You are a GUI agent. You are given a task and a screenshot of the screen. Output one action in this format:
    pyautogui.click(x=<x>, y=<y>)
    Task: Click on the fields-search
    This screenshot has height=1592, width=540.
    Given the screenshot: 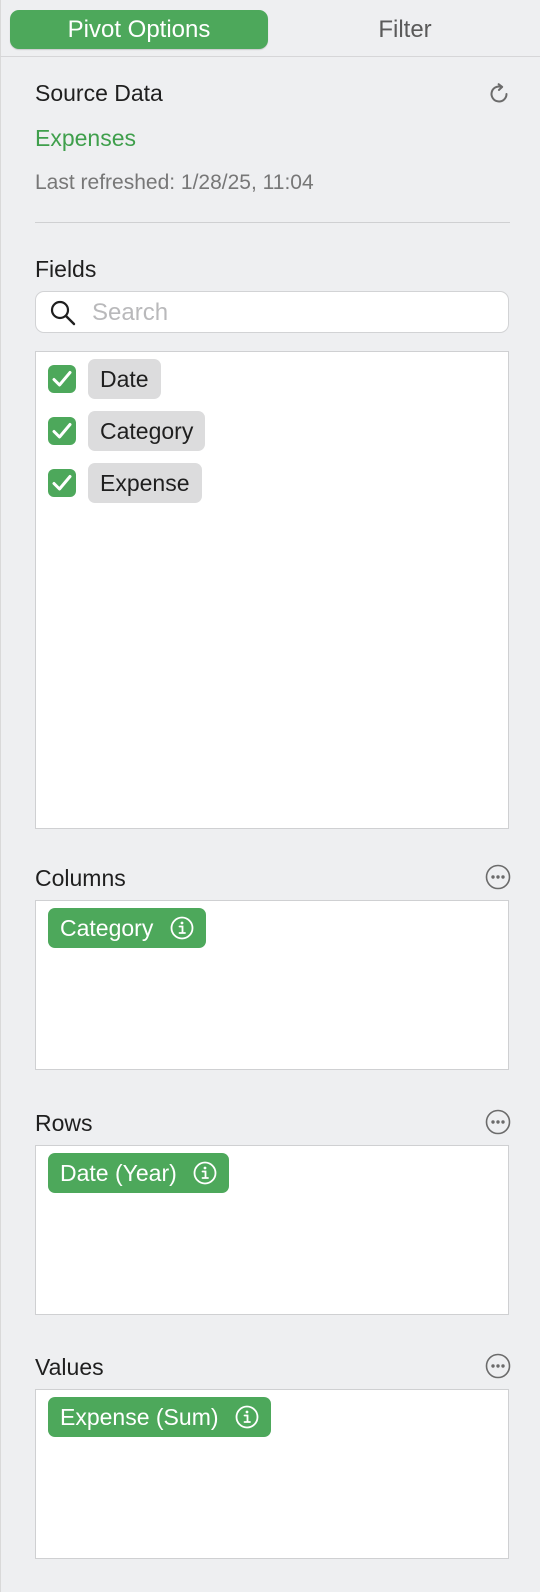 What is the action you would take?
    pyautogui.click(x=272, y=312)
    